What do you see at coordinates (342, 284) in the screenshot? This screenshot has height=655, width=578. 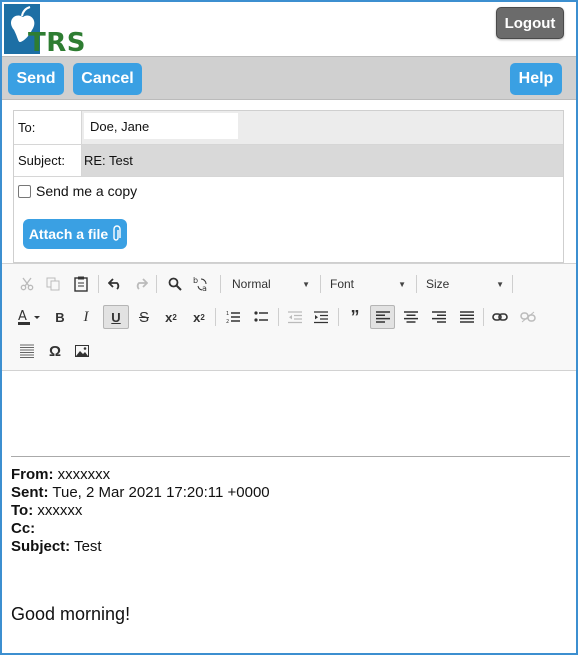 I see `font-select-value: Font` at bounding box center [342, 284].